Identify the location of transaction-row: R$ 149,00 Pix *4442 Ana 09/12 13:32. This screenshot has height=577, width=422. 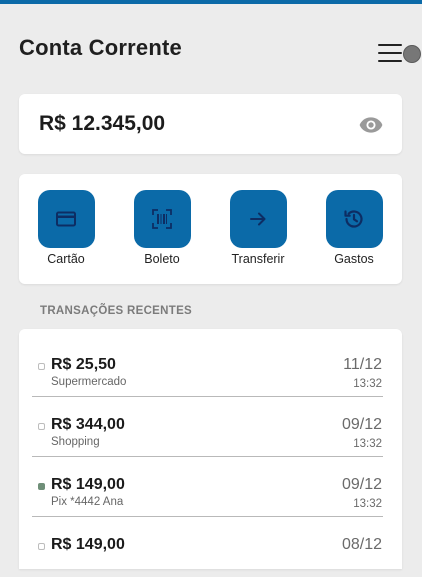
(210, 487).